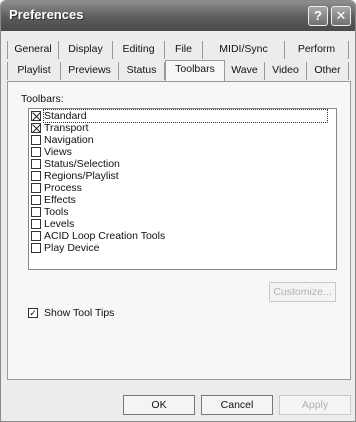  Describe the element at coordinates (36, 188) in the screenshot. I see `process-checkbox` at that location.